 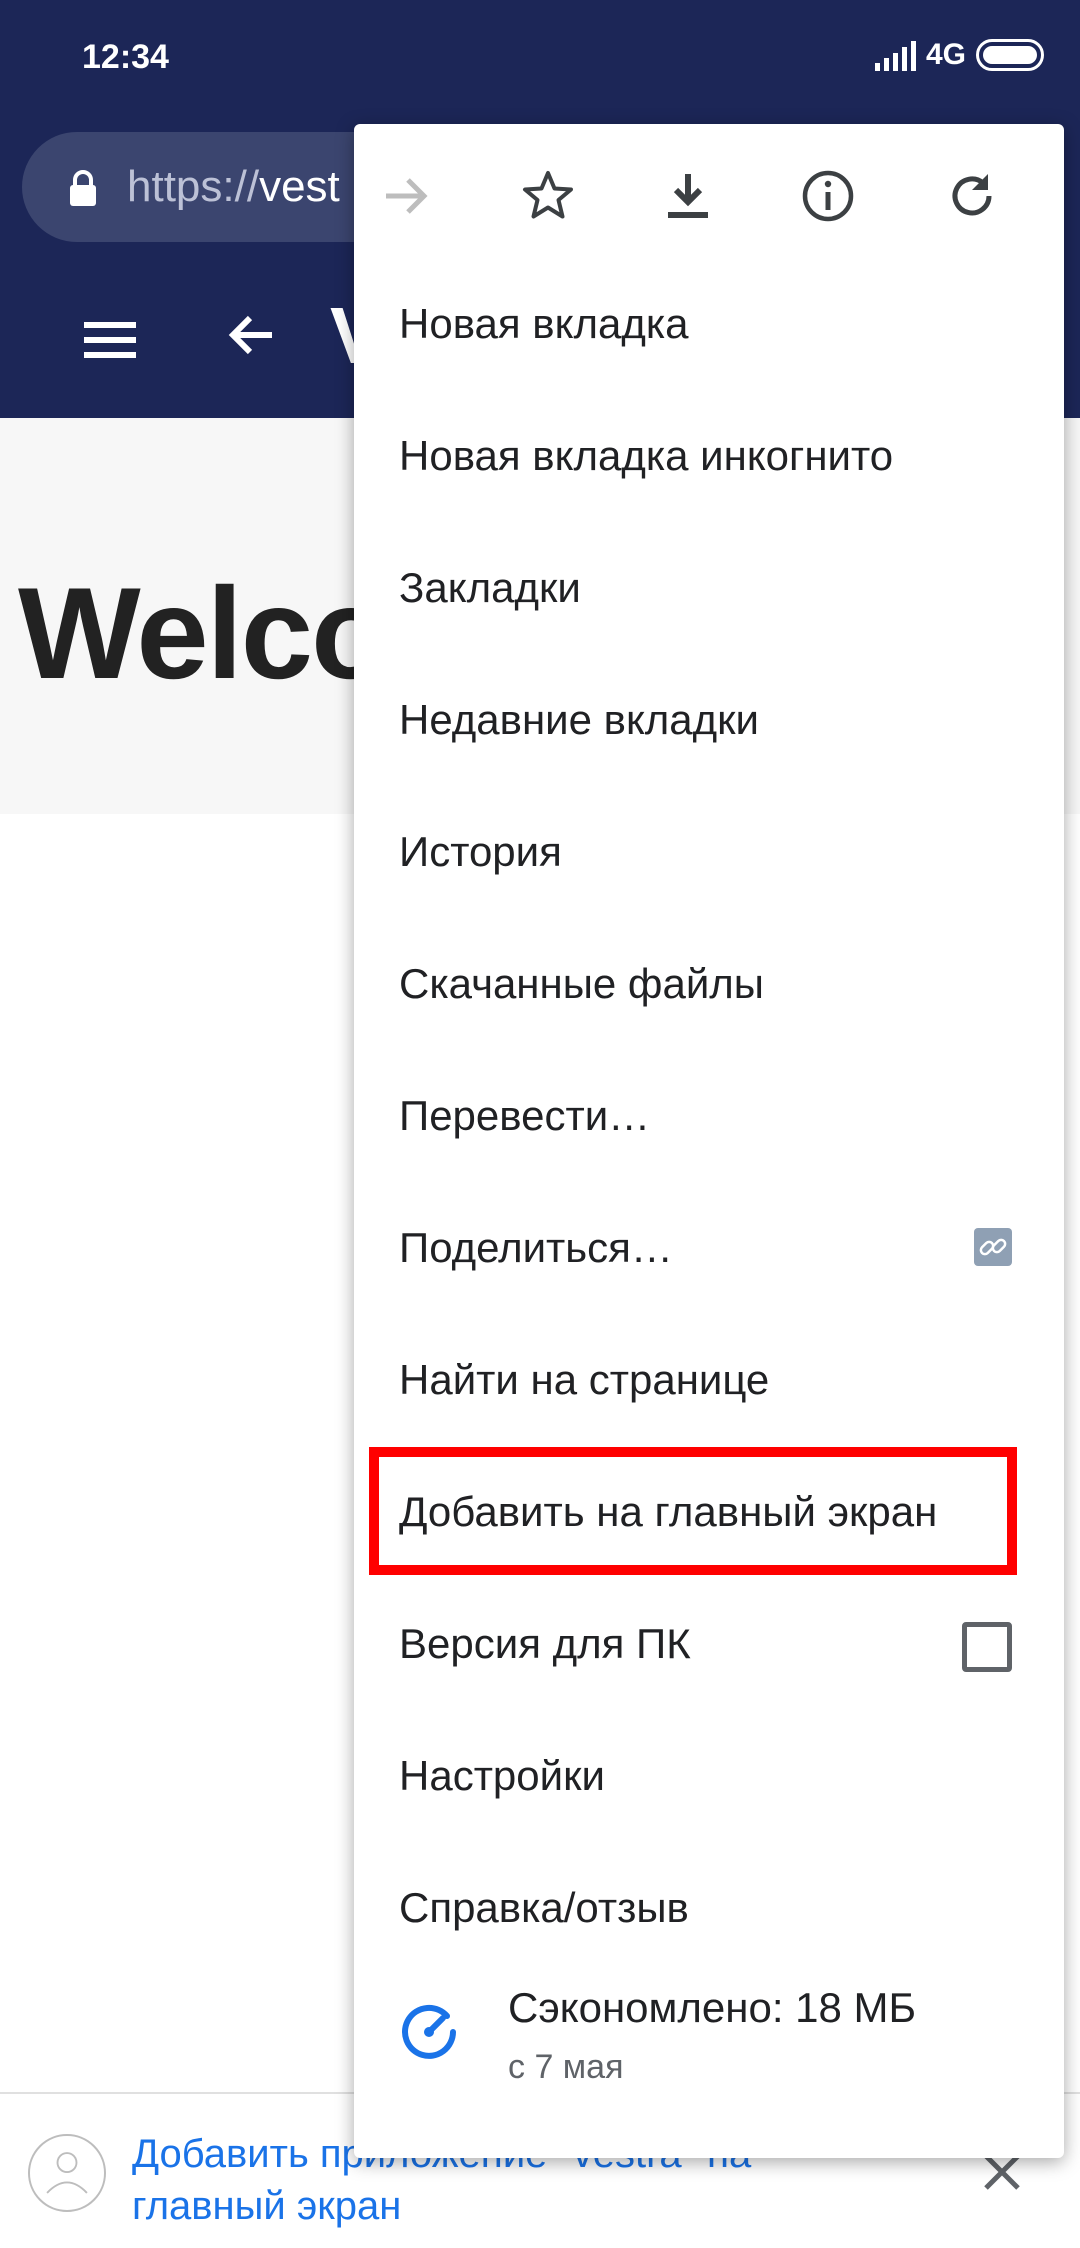 What do you see at coordinates (709, 854) in the screenshot?
I see `menu-item-history: История` at bounding box center [709, 854].